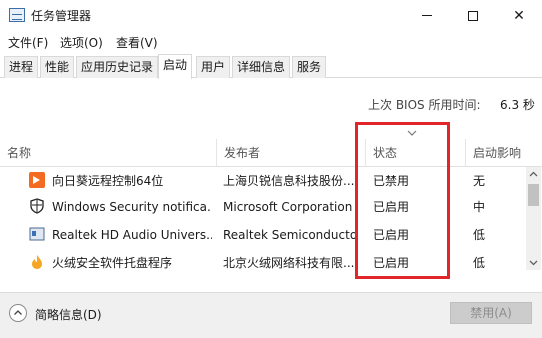  What do you see at coordinates (290, 235) in the screenshot?
I see `row-publisher: Realtek Semiconductor` at bounding box center [290, 235].